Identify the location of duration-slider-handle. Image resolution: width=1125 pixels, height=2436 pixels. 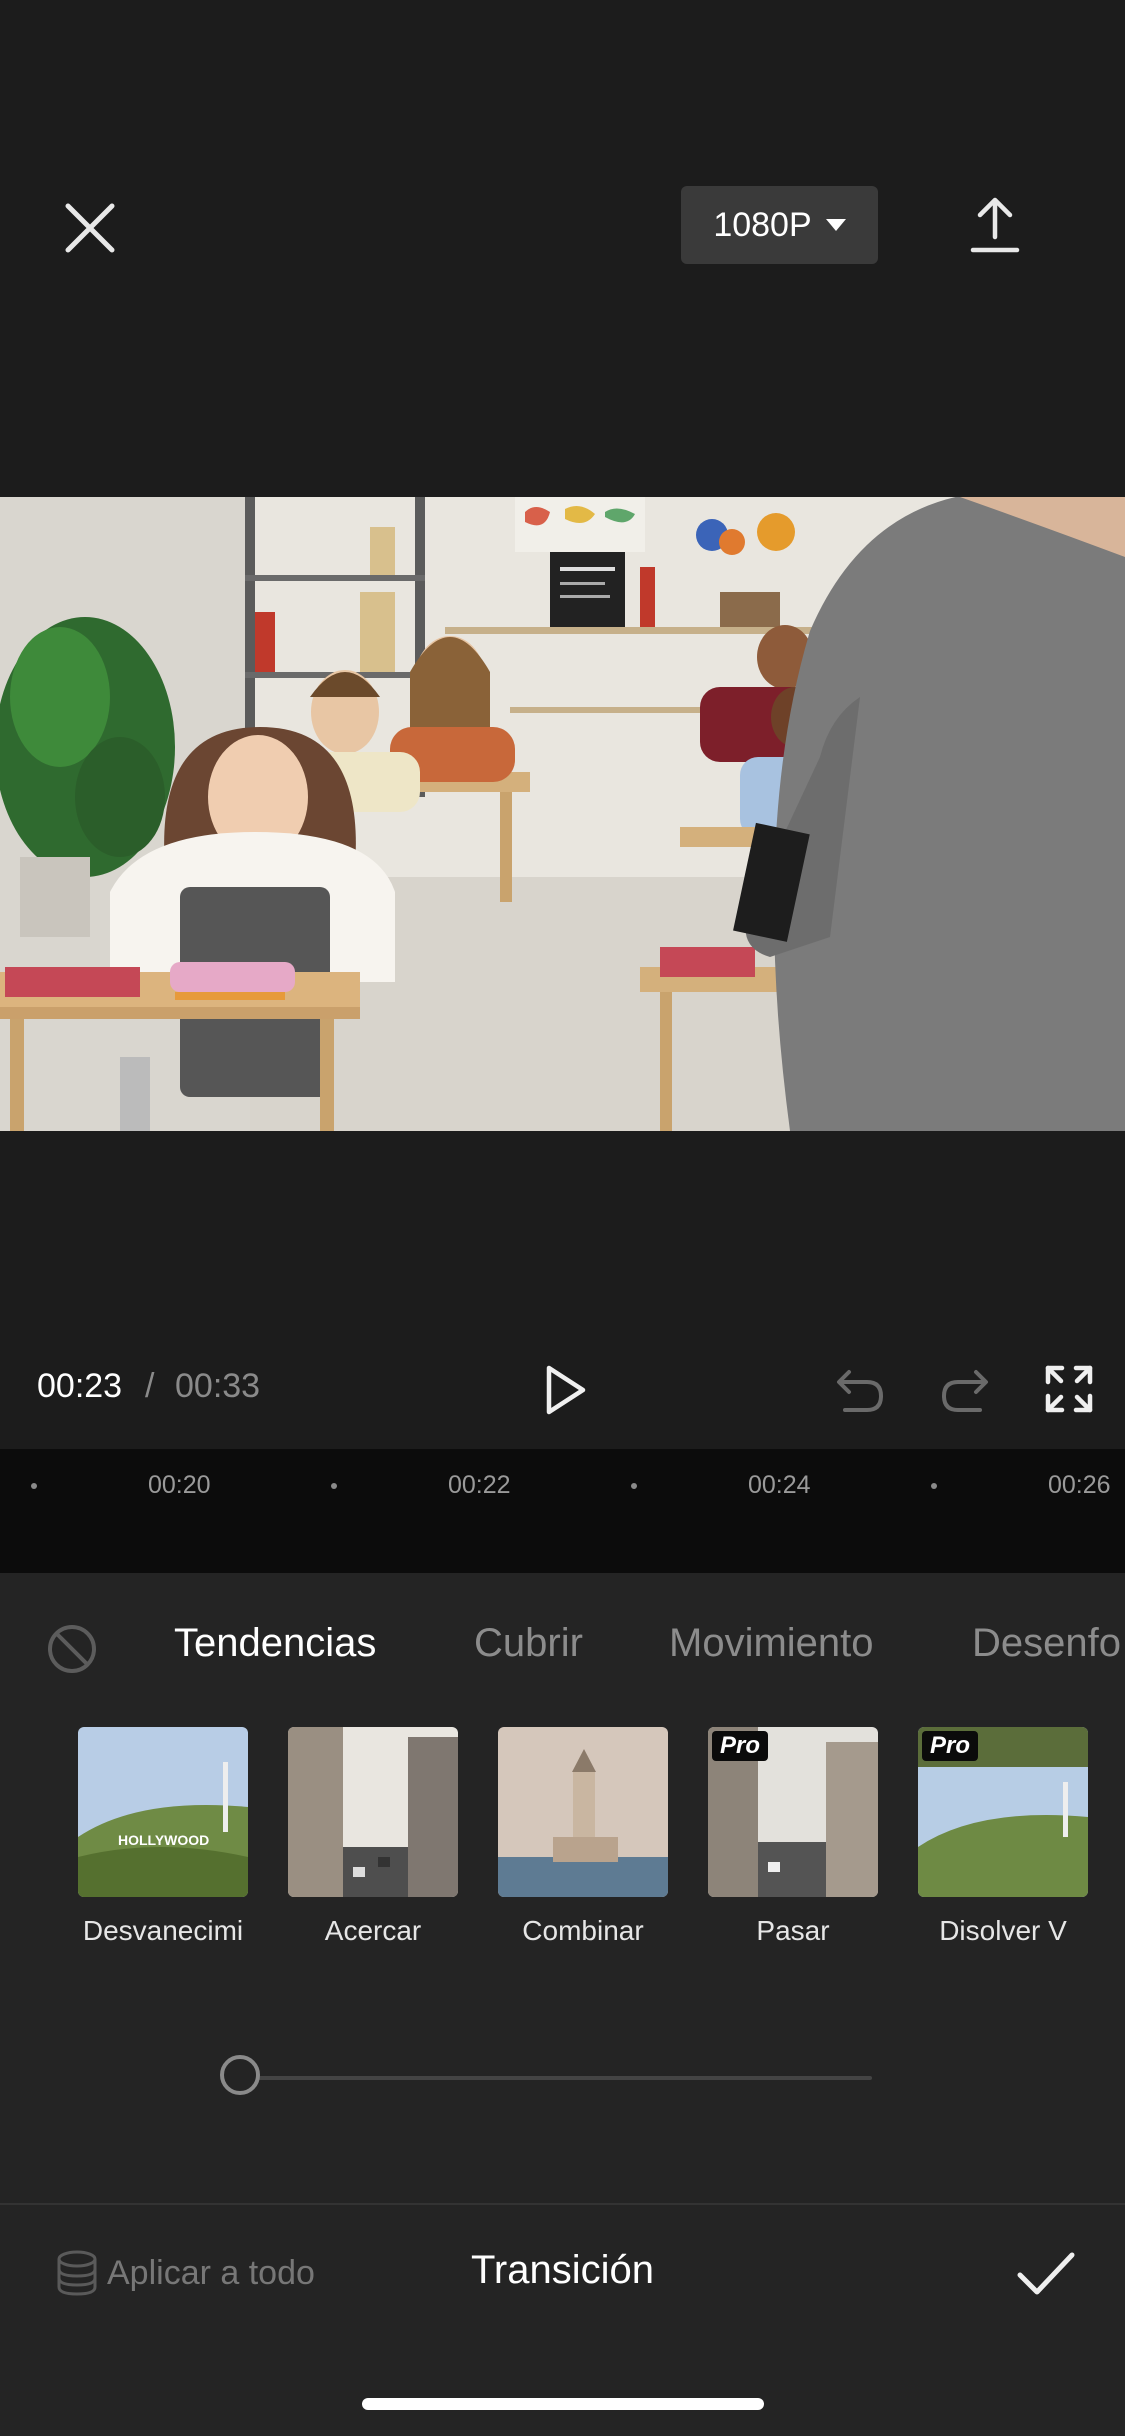
(240, 2075).